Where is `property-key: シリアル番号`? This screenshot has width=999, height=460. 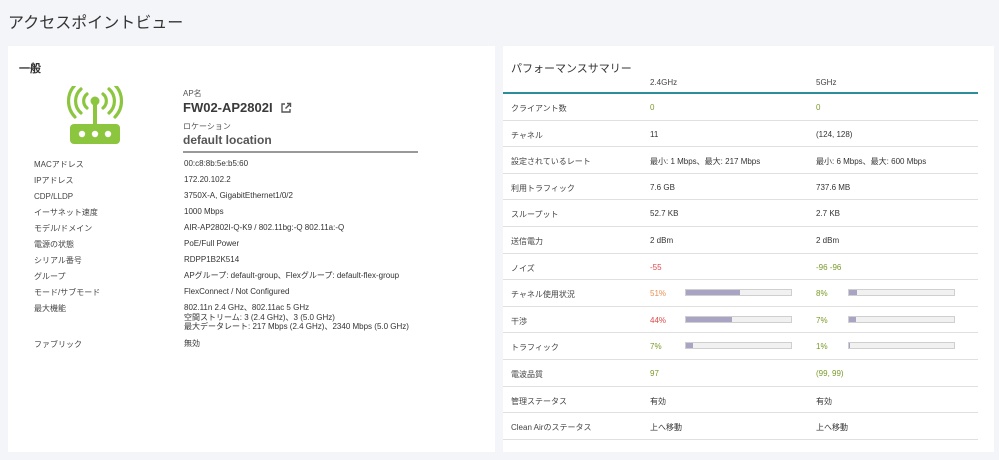 property-key: シリアル番号 is located at coordinates (58, 260).